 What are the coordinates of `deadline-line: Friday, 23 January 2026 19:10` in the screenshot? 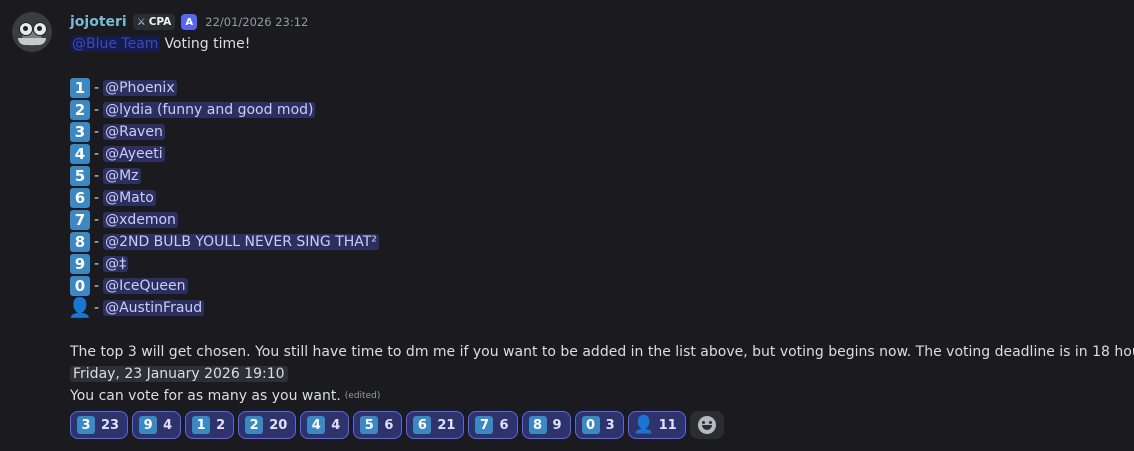 It's located at (179, 374).